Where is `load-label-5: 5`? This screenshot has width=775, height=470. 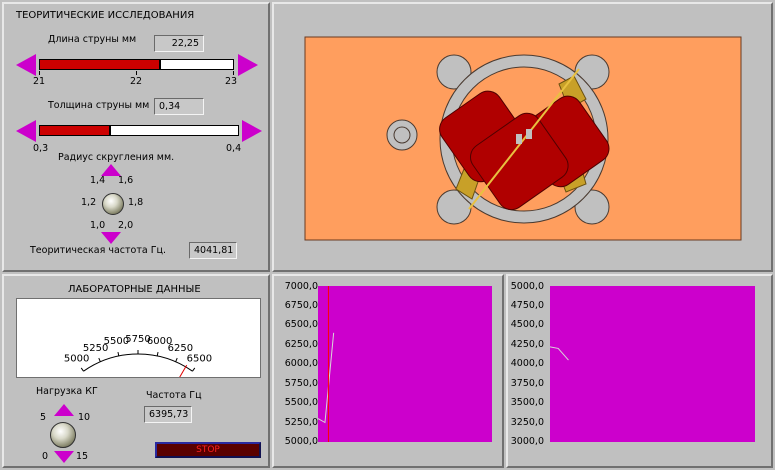 load-label-5: 5 is located at coordinates (43, 417).